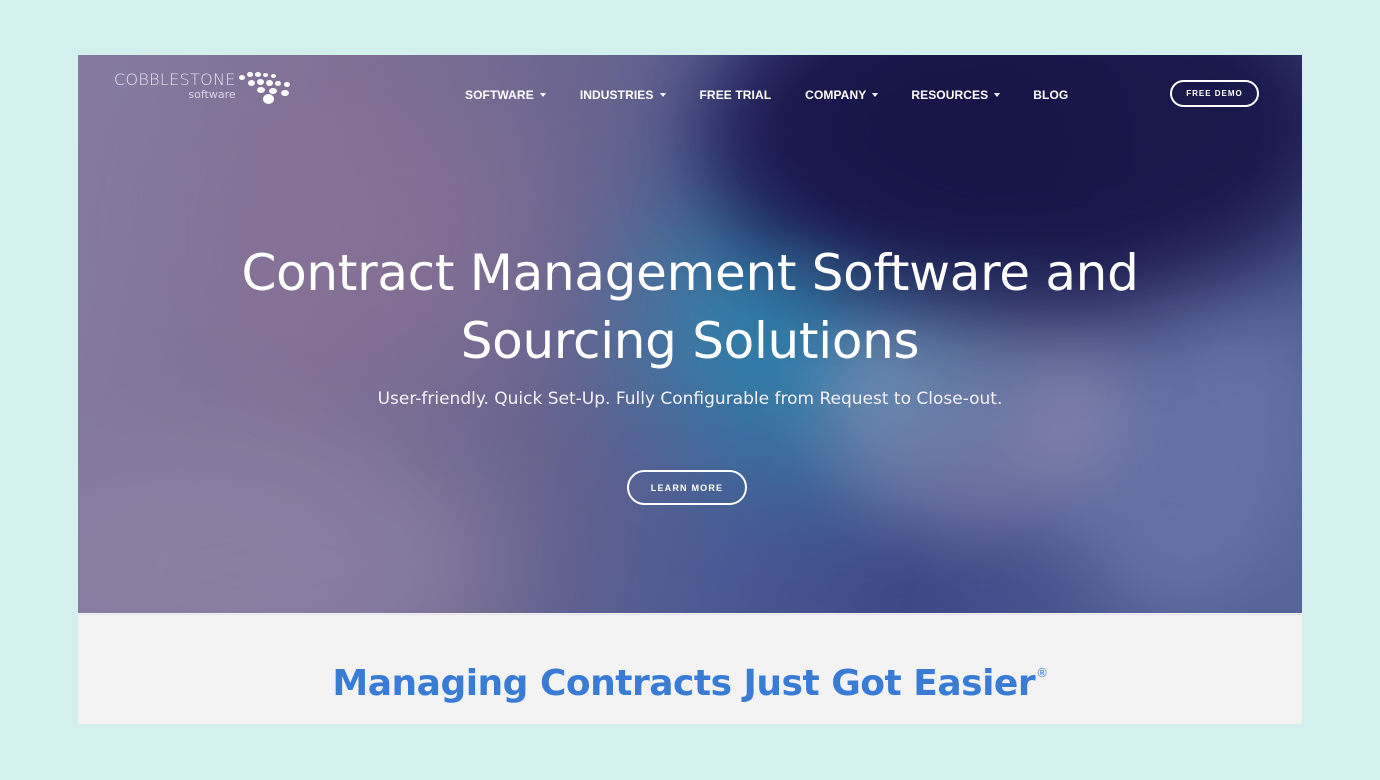  Describe the element at coordinates (505, 95) in the screenshot. I see `nav-item-software: SOFTWARE` at that location.